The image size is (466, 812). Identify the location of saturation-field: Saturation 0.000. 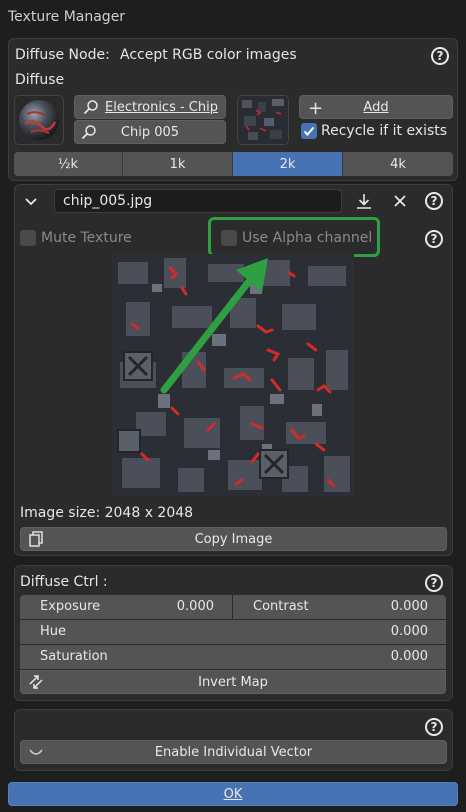
(233, 657).